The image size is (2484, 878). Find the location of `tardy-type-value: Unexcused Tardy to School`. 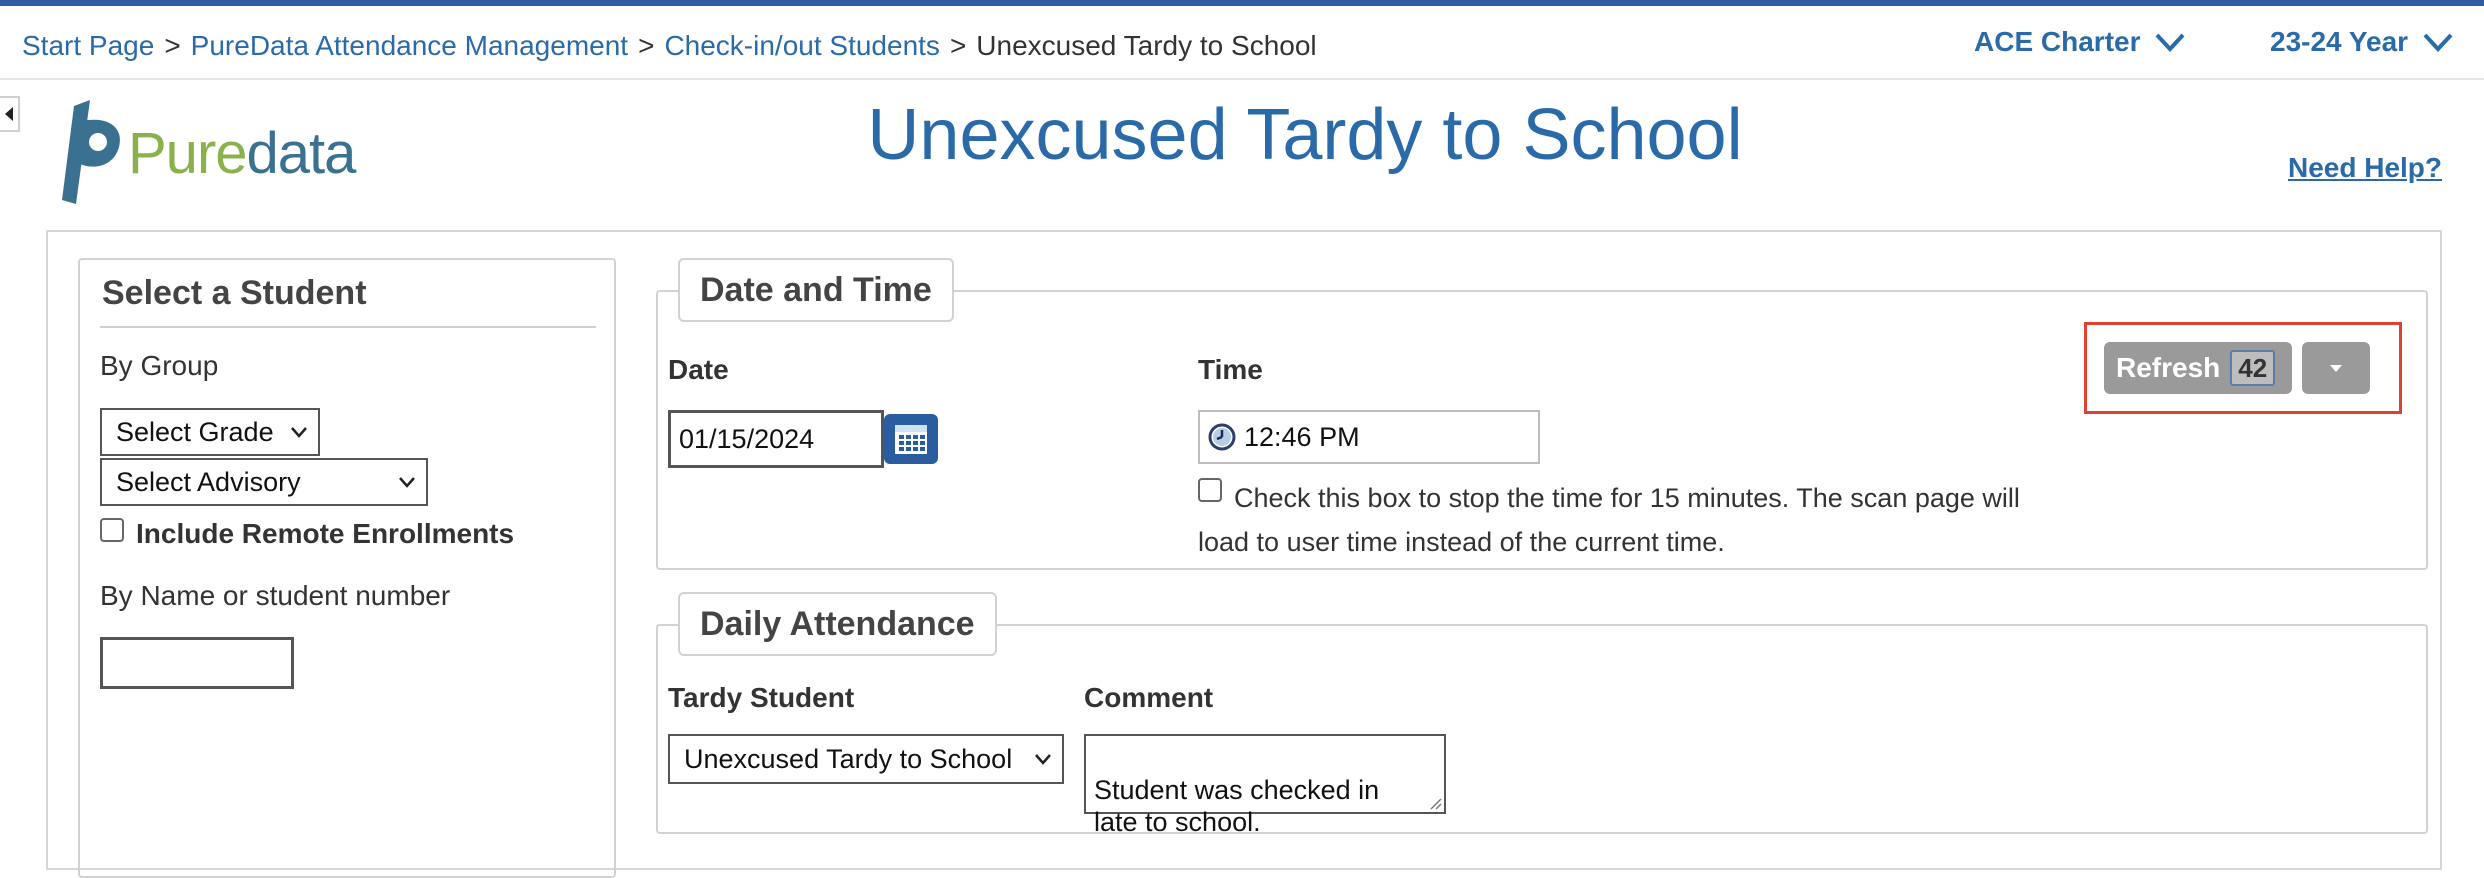

tardy-type-value: Unexcused Tardy to School is located at coordinates (848, 758).